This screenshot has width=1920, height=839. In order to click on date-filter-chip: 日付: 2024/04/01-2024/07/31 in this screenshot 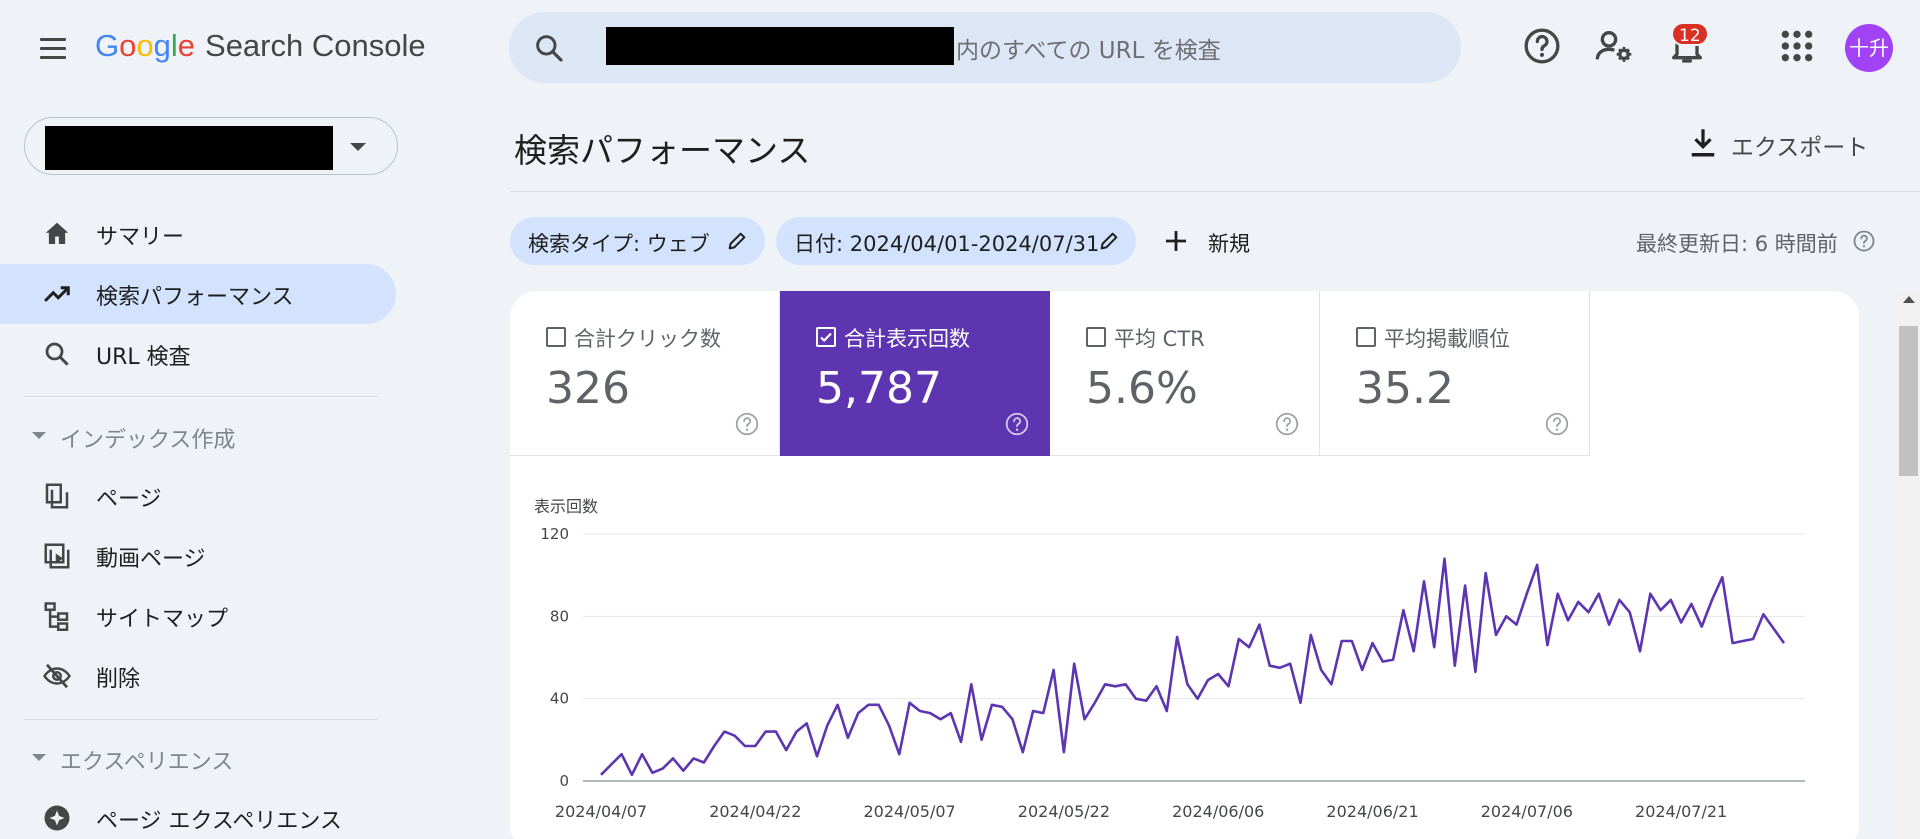, I will do `click(956, 241)`.